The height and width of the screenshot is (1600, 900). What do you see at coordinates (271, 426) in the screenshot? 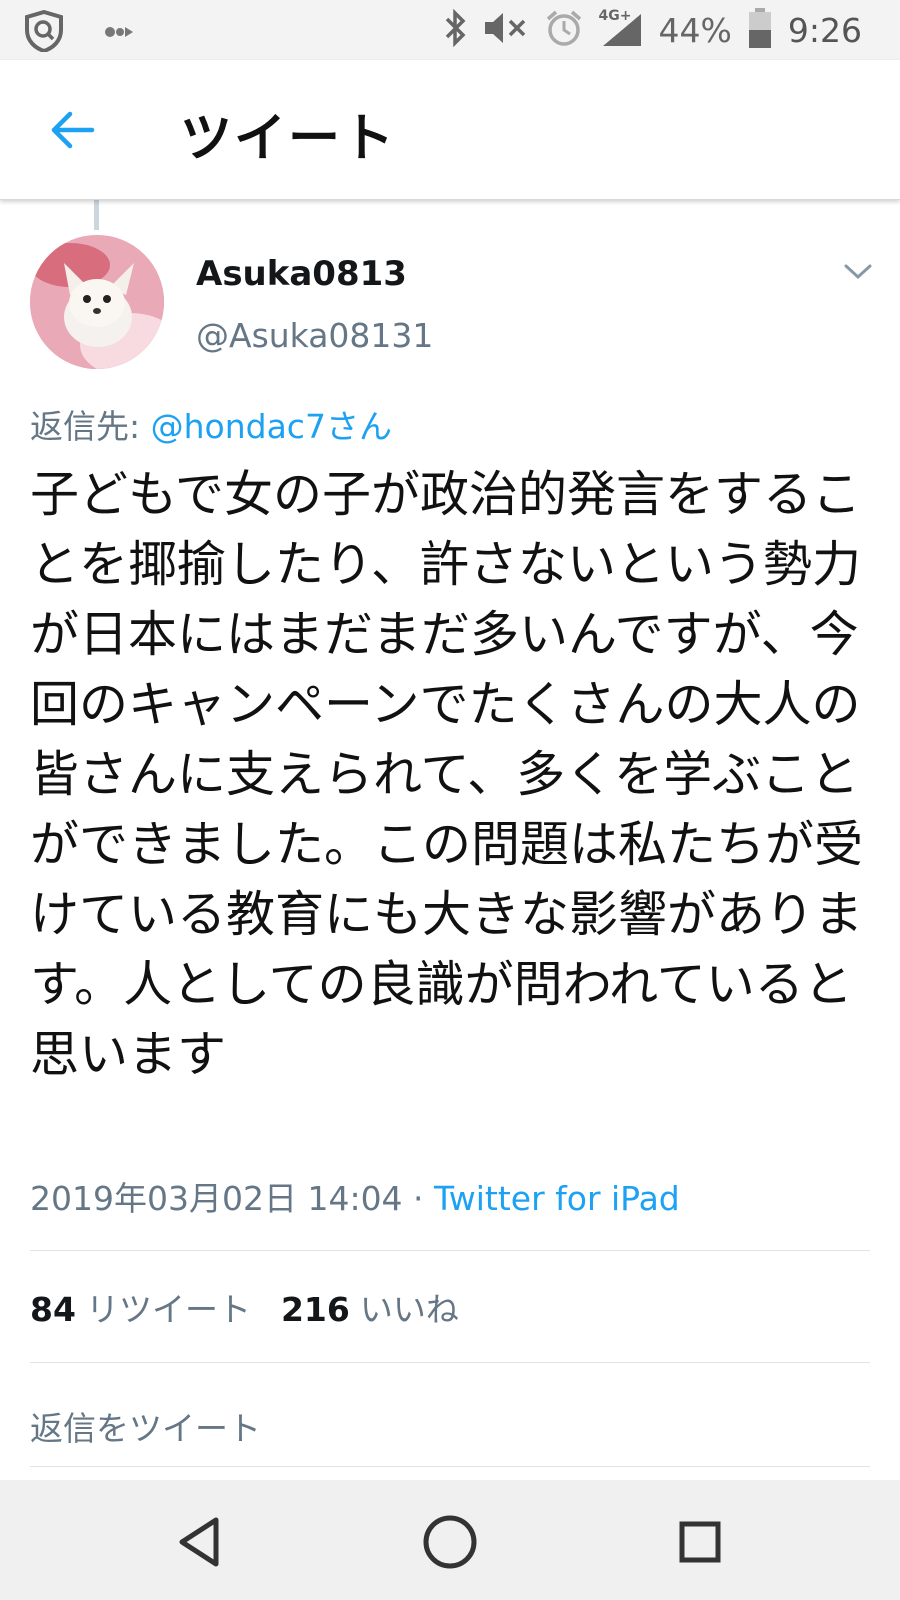
I see `reply-to-mention-link: @hondac7さん` at bounding box center [271, 426].